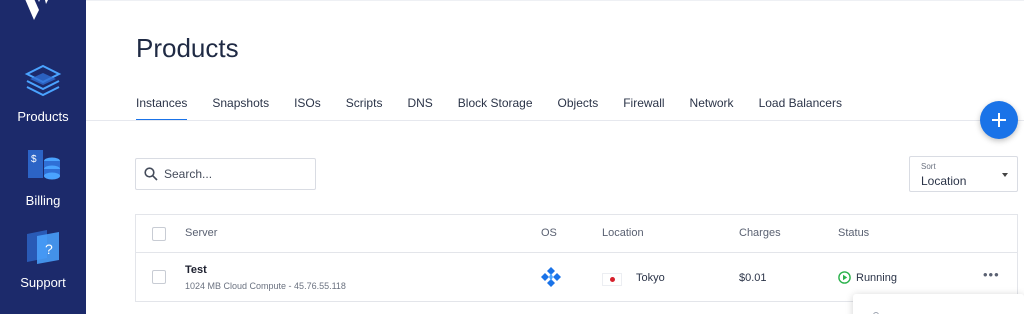 Image resolution: width=1024 pixels, height=314 pixels. Describe the element at coordinates (938, 304) in the screenshot. I see `row-actions-menu` at that location.